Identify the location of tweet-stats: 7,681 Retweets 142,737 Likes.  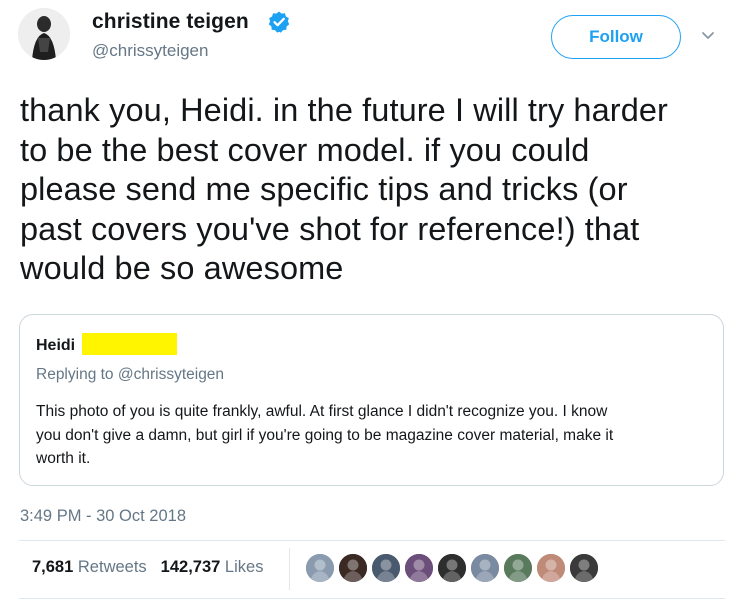
(147, 567).